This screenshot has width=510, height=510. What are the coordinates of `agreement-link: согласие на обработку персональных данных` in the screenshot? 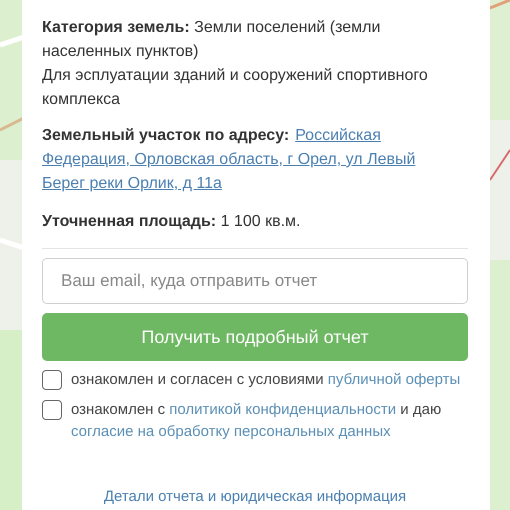 It's located at (231, 431).